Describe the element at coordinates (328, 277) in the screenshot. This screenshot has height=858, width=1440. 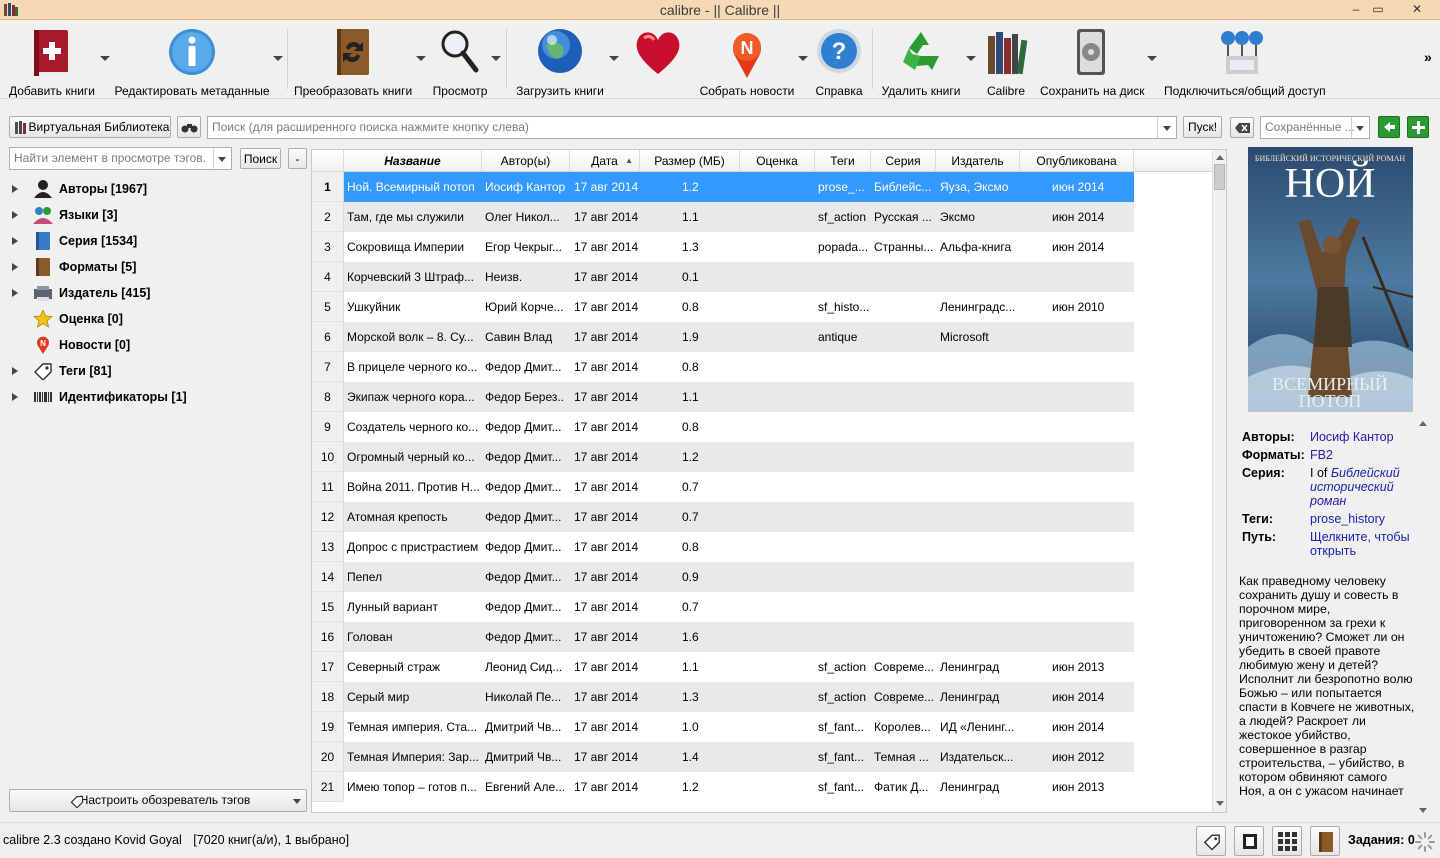
I see `row-number: 4` at that location.